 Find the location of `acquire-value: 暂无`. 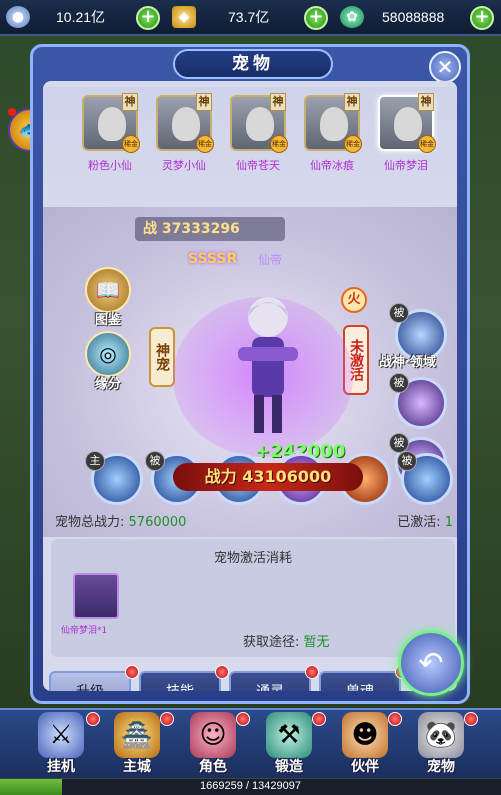

acquire-value: 暂无 is located at coordinates (316, 642).